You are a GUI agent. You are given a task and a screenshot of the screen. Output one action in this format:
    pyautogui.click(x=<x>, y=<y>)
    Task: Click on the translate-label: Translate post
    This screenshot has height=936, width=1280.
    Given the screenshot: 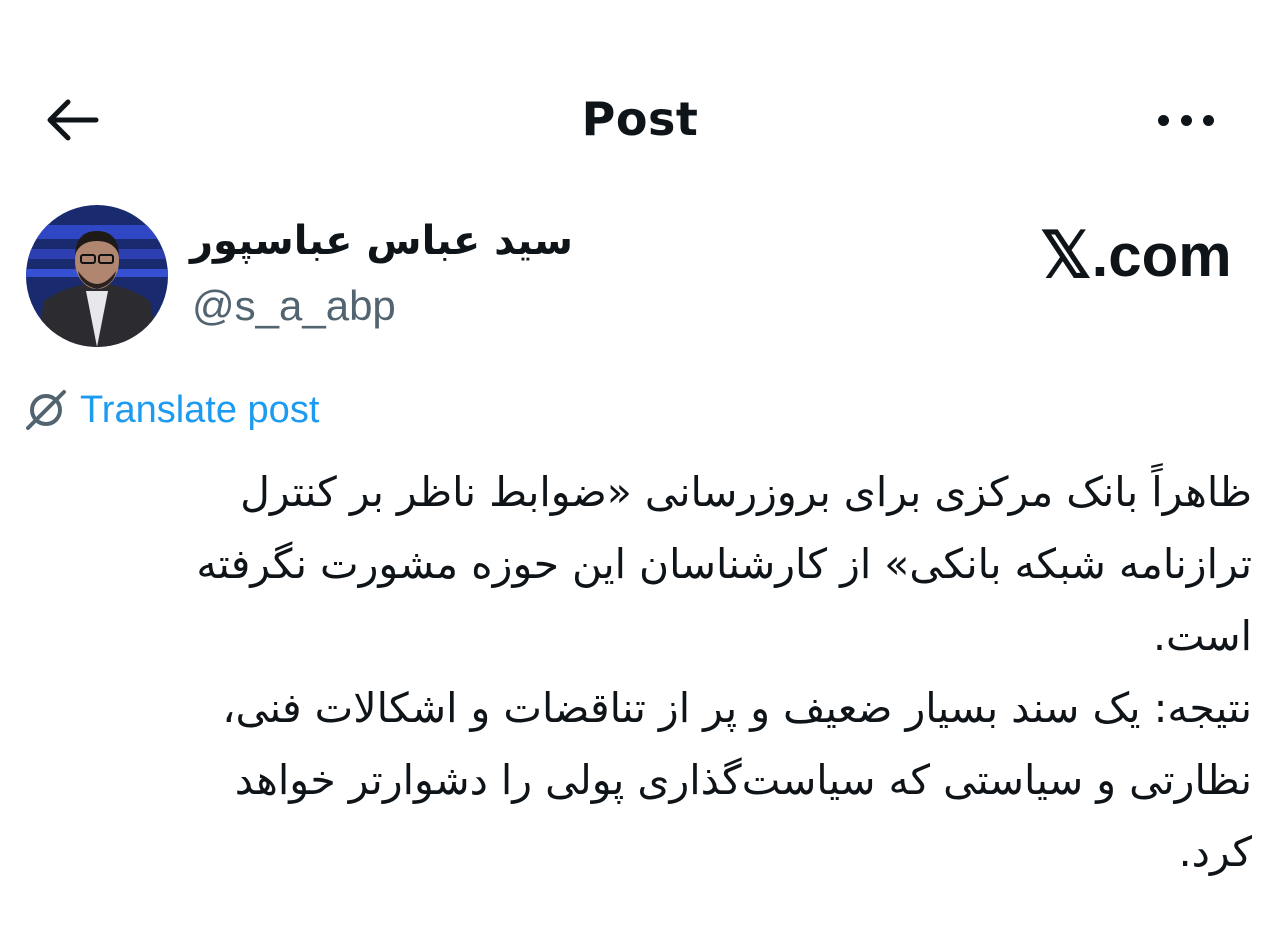 What is the action you would take?
    pyautogui.click(x=200, y=409)
    